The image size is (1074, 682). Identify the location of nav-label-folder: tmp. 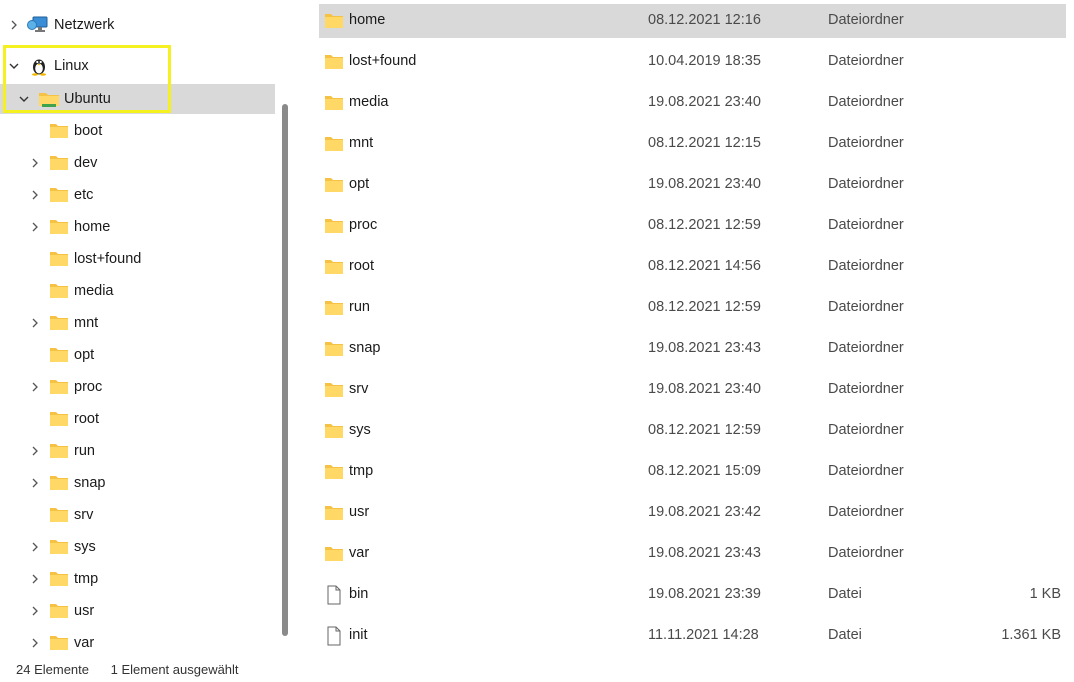
(86, 579).